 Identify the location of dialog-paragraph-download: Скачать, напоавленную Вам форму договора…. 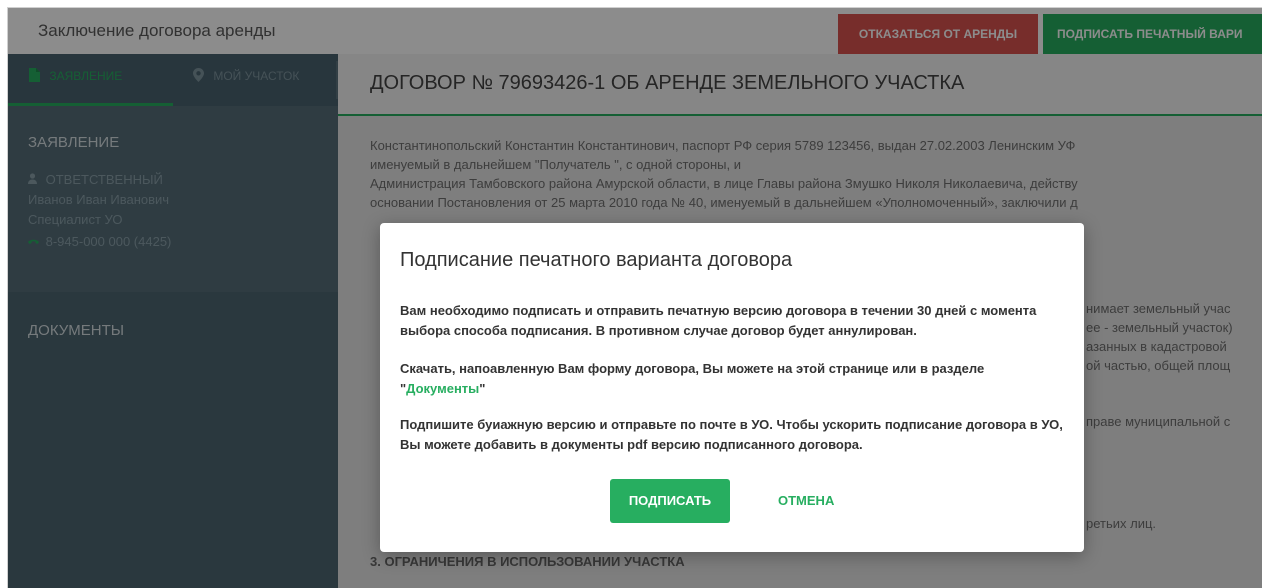
(735, 379).